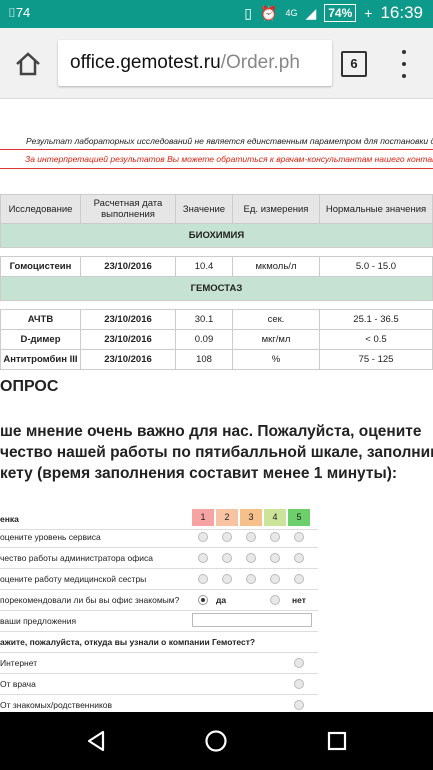  Describe the element at coordinates (276, 266) in the screenshot. I see `test-unit: мкмоль/л` at that location.